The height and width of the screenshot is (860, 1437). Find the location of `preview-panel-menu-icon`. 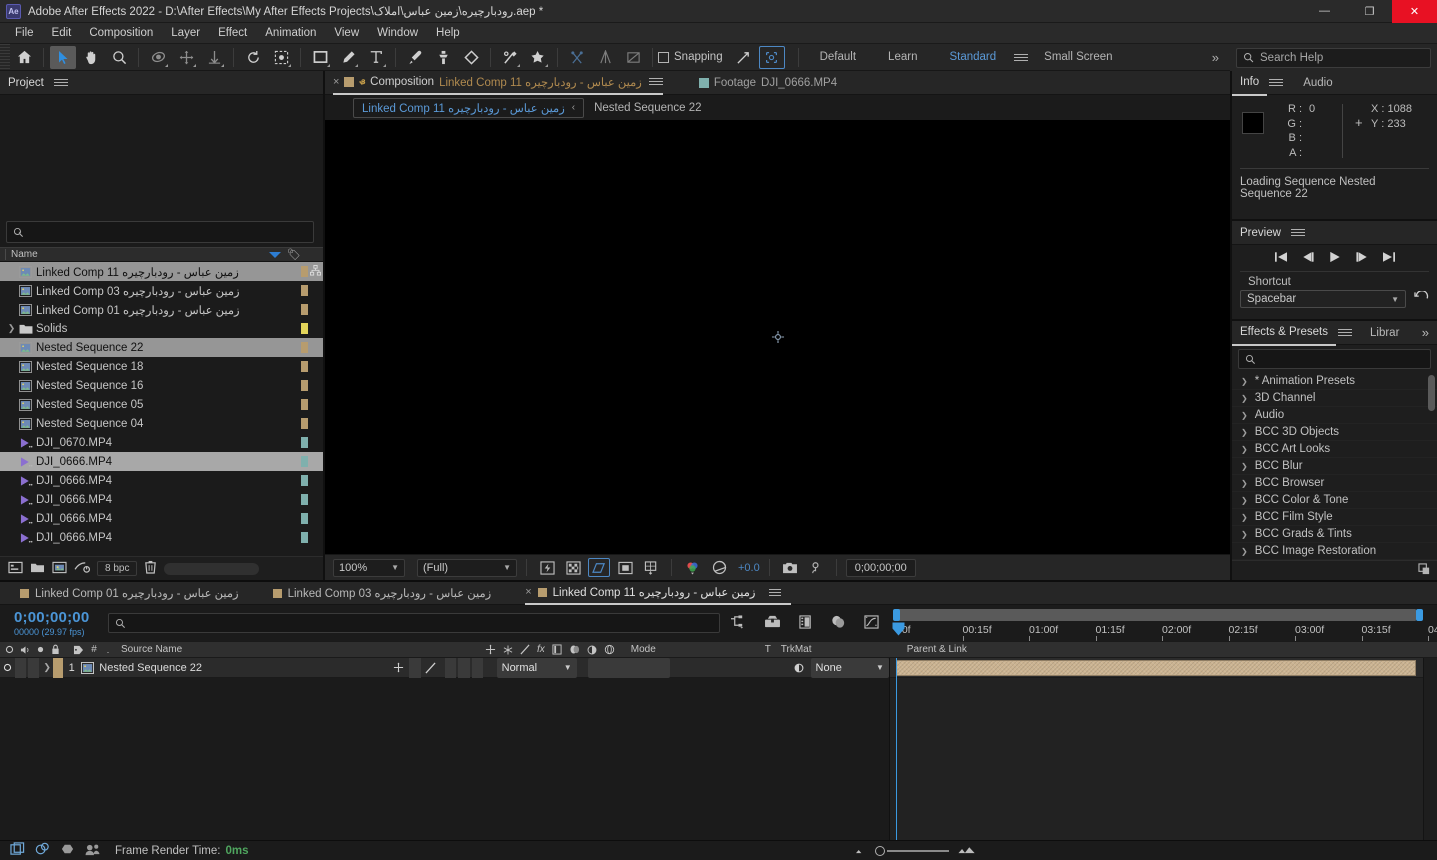

preview-panel-menu-icon is located at coordinates (1297, 232).